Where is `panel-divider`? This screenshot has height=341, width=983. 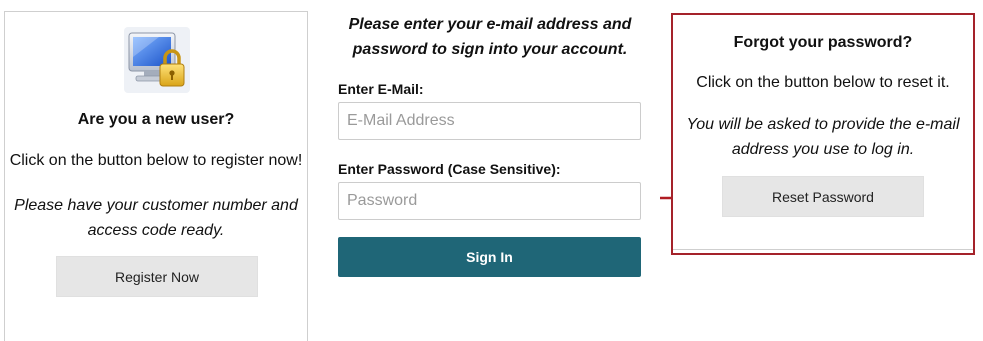
panel-divider is located at coordinates (823, 249).